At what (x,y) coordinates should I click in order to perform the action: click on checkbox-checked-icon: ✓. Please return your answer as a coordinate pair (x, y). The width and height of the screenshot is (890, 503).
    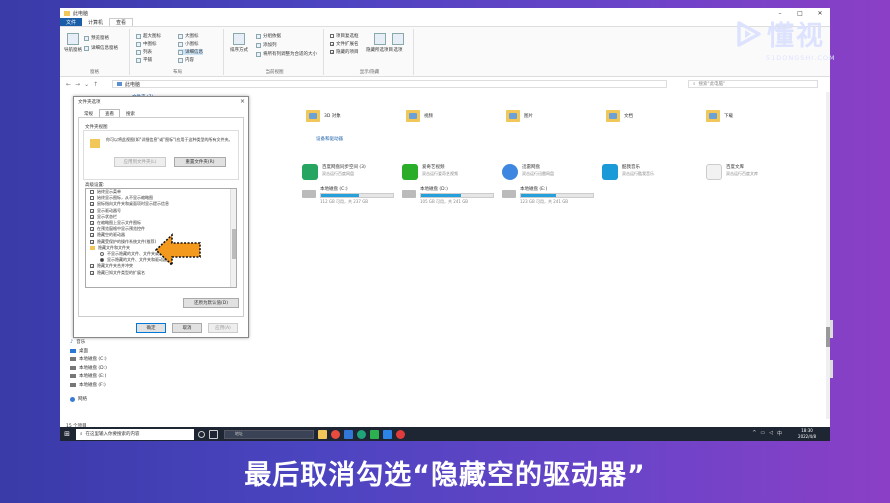
    Looking at the image, I should click on (92, 217).